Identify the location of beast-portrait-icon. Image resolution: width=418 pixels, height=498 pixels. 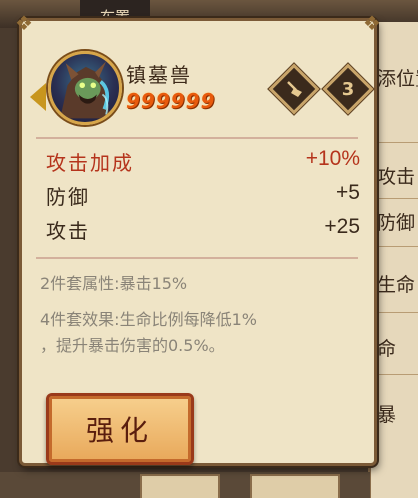
(85, 90).